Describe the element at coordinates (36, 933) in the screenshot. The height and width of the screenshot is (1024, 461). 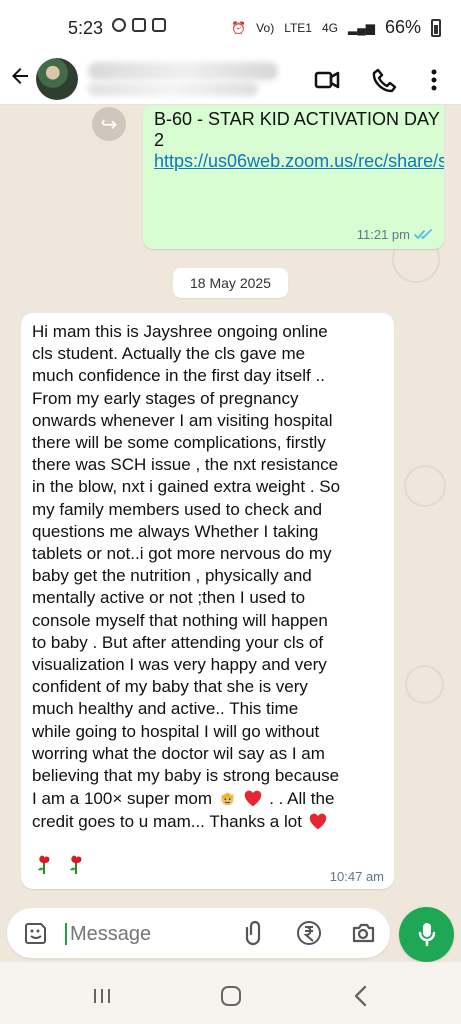
I see `emoji-sticker-icon` at that location.